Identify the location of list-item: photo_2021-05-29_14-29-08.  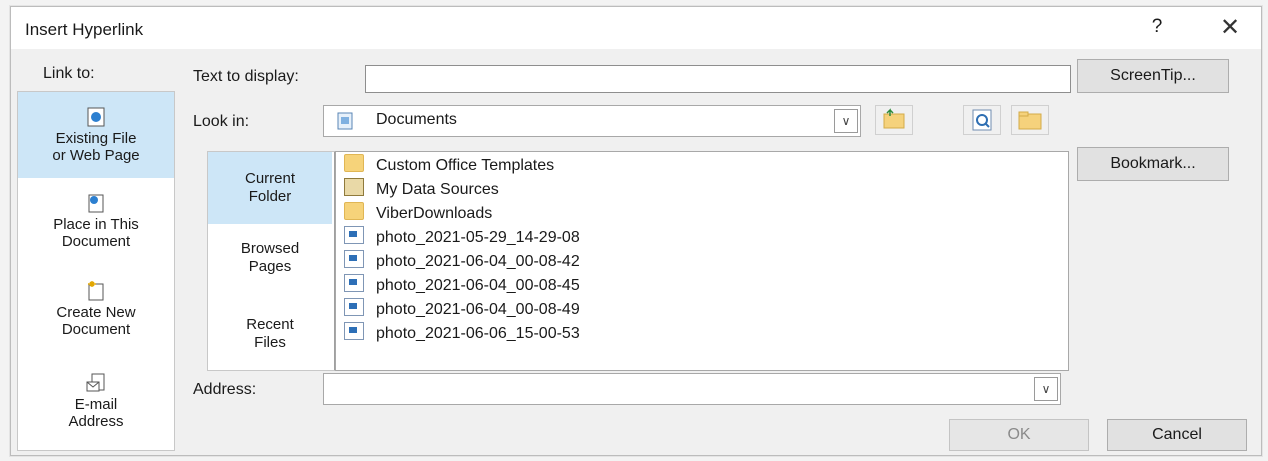
(462, 238).